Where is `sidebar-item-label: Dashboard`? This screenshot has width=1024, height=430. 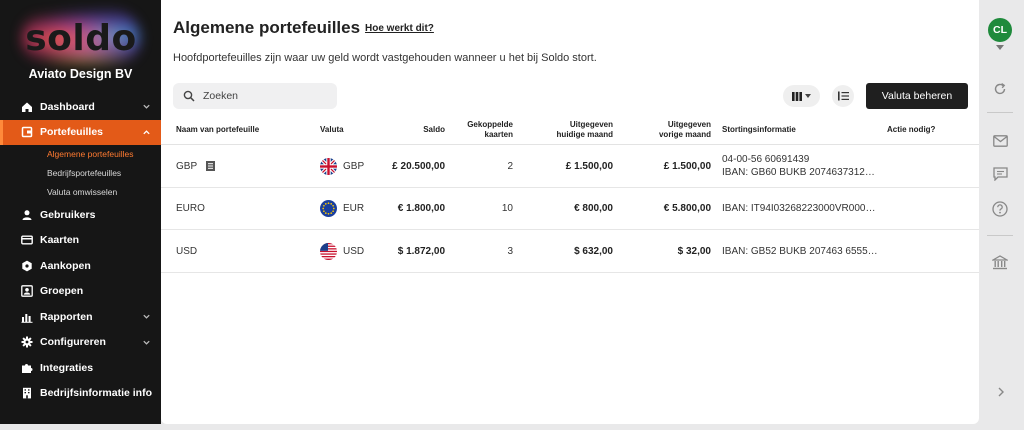 sidebar-item-label: Dashboard is located at coordinates (67, 106).